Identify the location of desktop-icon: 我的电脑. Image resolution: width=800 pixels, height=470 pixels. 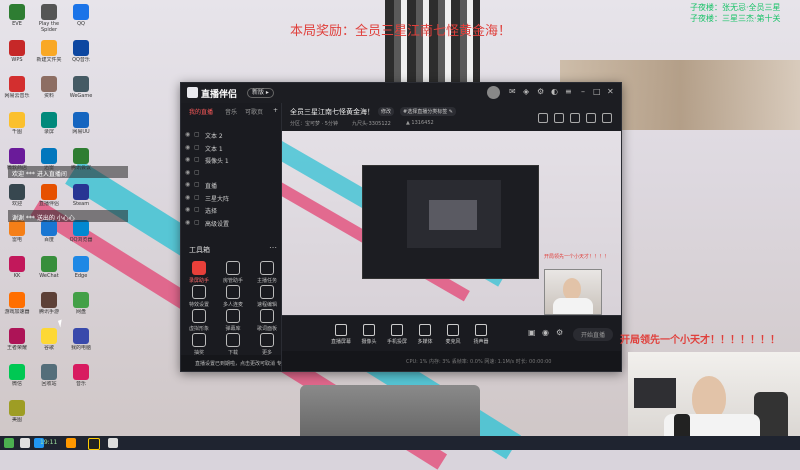
(81, 342).